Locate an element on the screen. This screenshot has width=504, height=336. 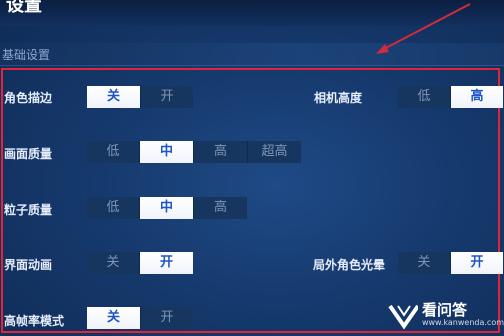
high-framerate-option-off: 关 is located at coordinates (114, 318).